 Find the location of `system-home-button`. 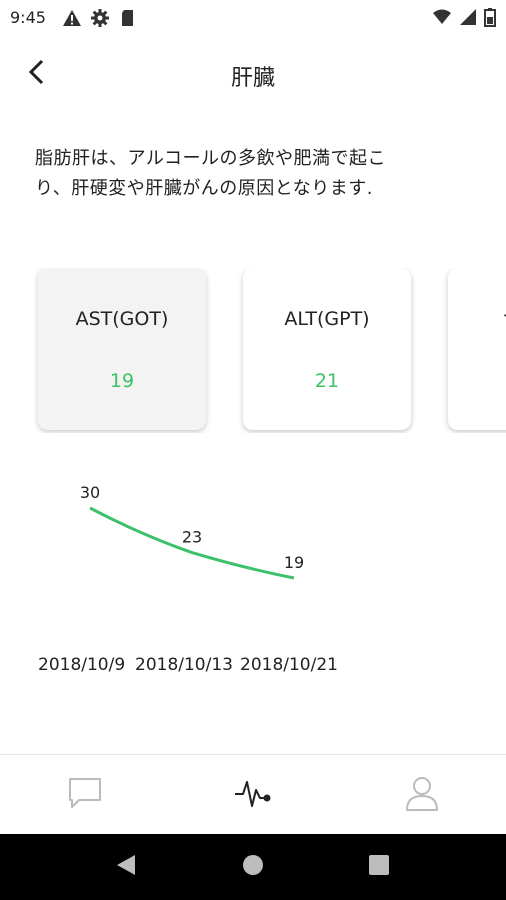

system-home-button is located at coordinates (253, 867).